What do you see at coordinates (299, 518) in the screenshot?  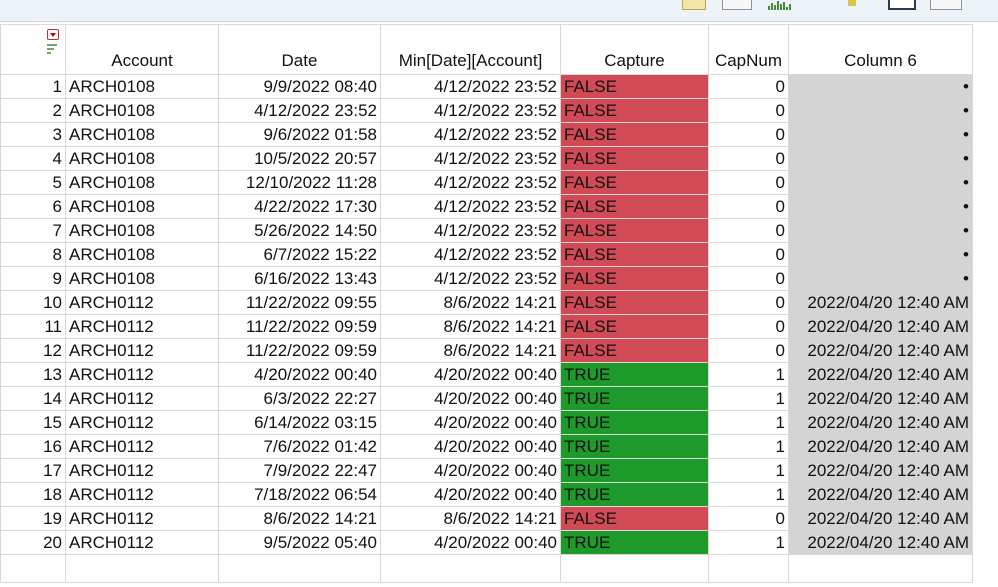 I see `date-cell: 8/6/2022 14:21` at bounding box center [299, 518].